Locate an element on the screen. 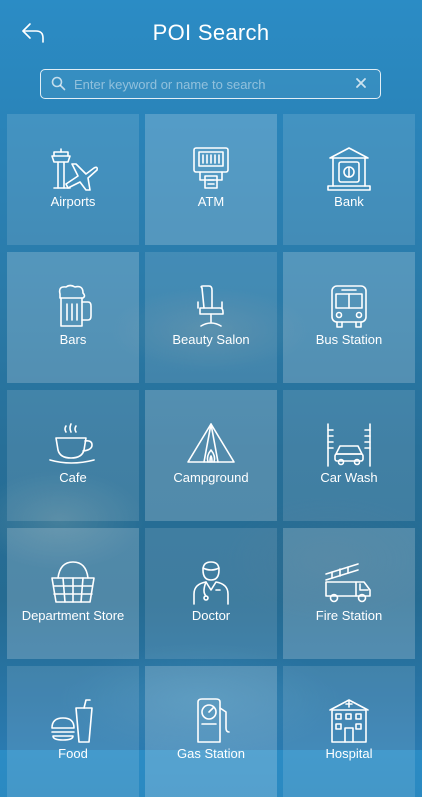 The width and height of the screenshot is (422, 797). atm-icon is located at coordinates (211, 168).